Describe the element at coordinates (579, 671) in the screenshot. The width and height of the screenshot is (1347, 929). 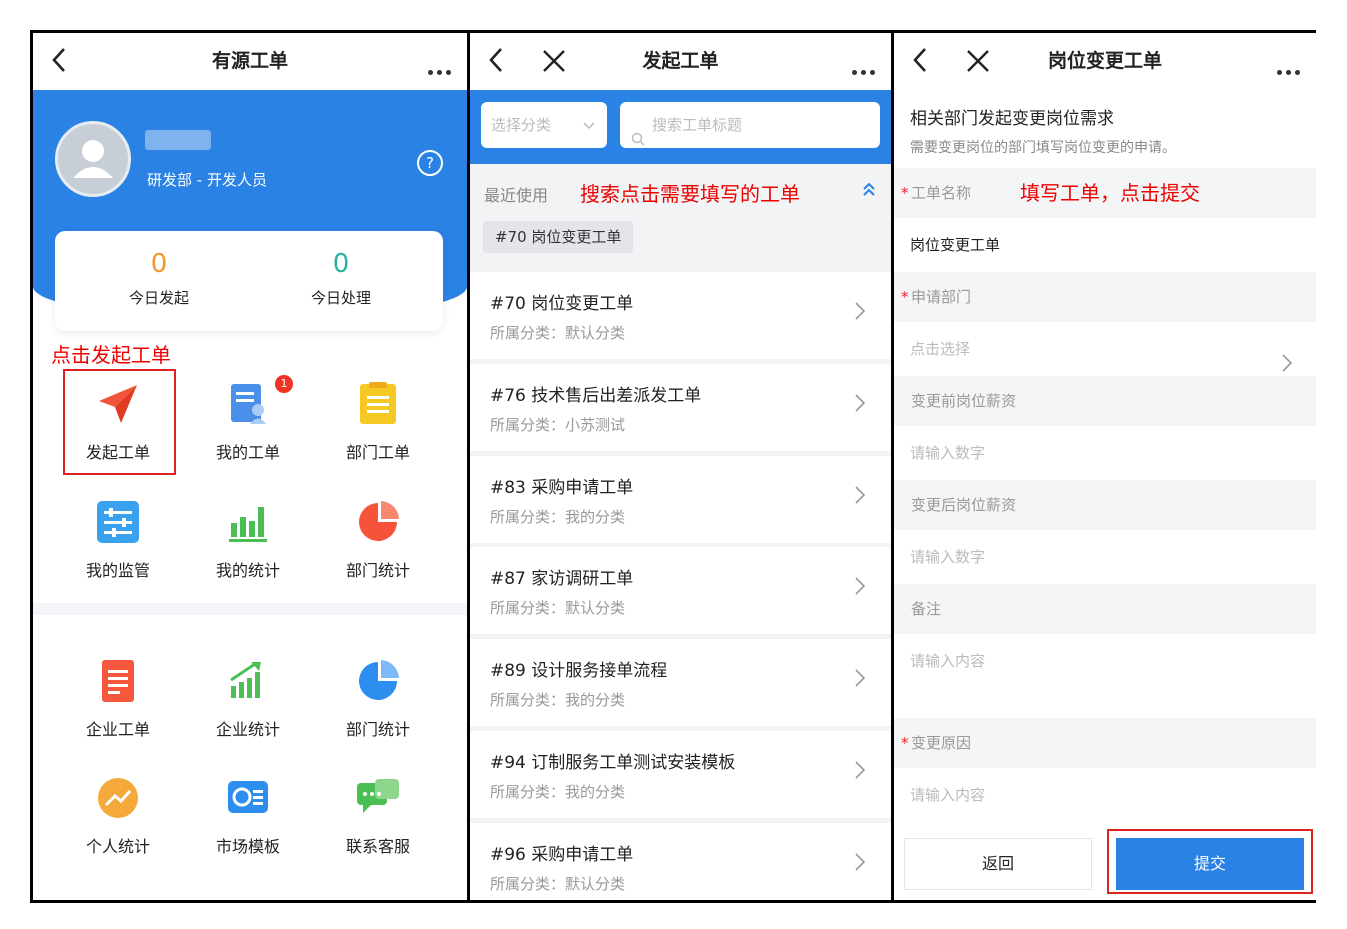
I see `workorder-title: #89 设计服务接单流程` at that location.